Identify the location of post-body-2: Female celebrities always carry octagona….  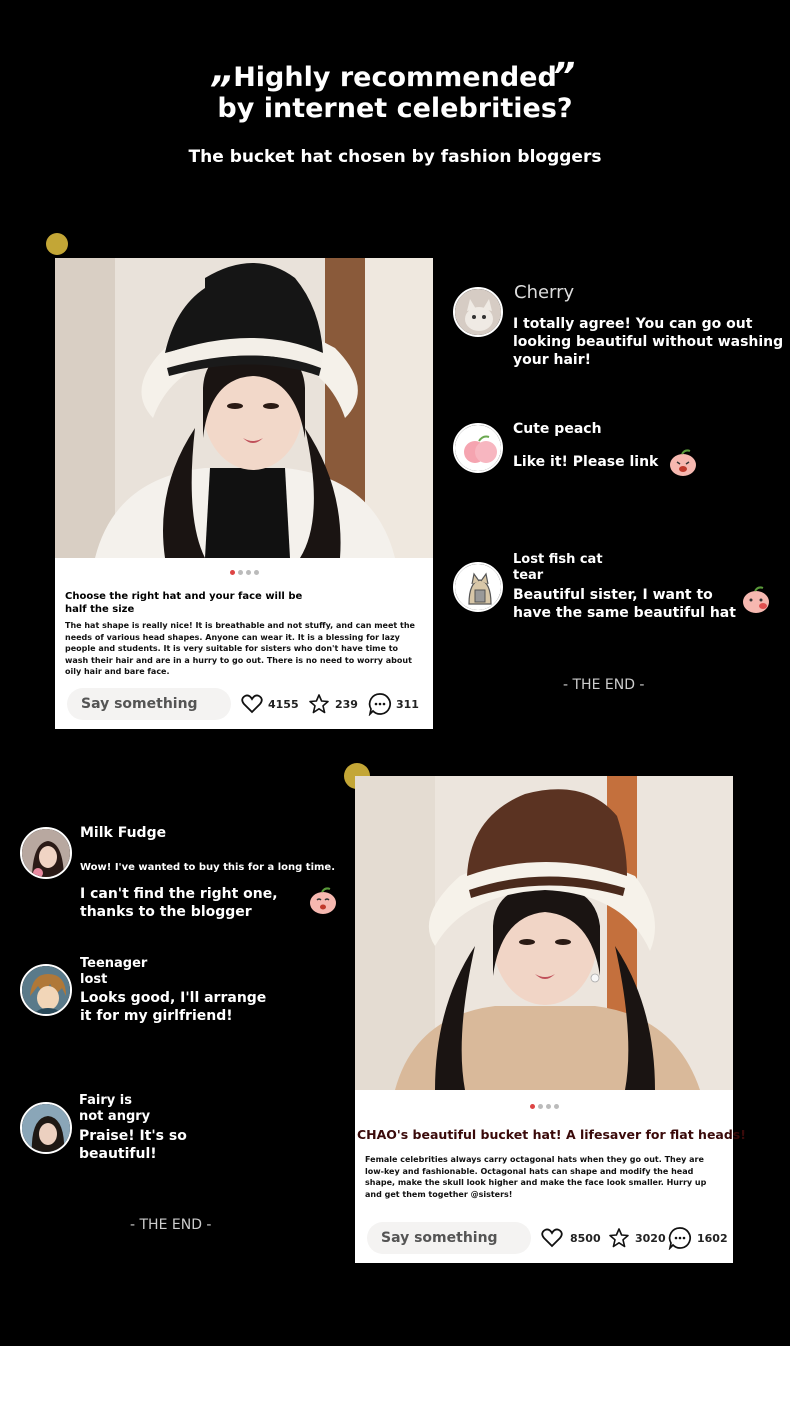
(536, 1177).